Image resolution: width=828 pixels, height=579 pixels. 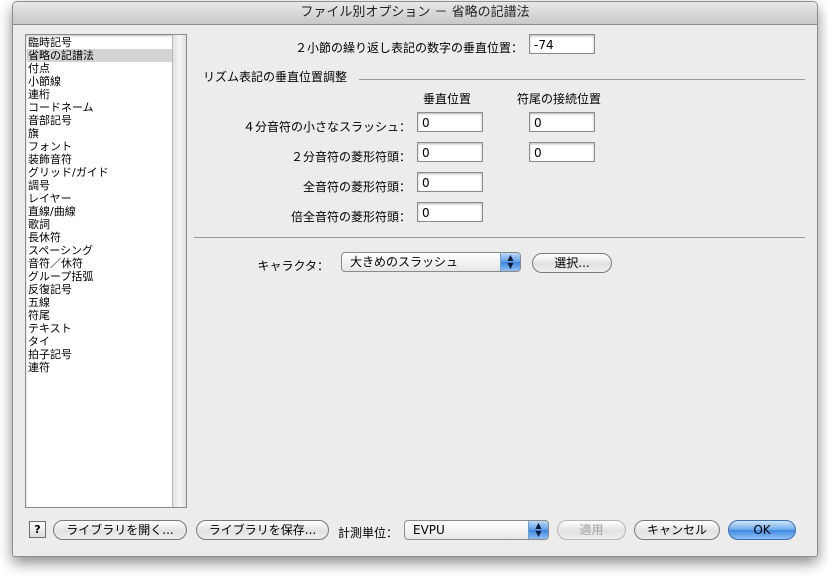 I want to click on units-label: 計測単位：, so click(x=368, y=533).